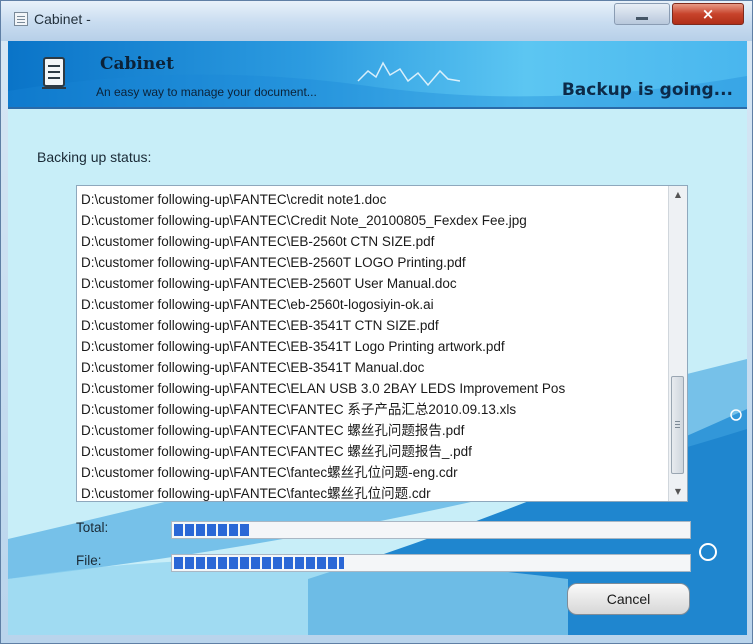 The width and height of the screenshot is (753, 644). Describe the element at coordinates (54, 73) in the screenshot. I see `cabinet-icon` at that location.